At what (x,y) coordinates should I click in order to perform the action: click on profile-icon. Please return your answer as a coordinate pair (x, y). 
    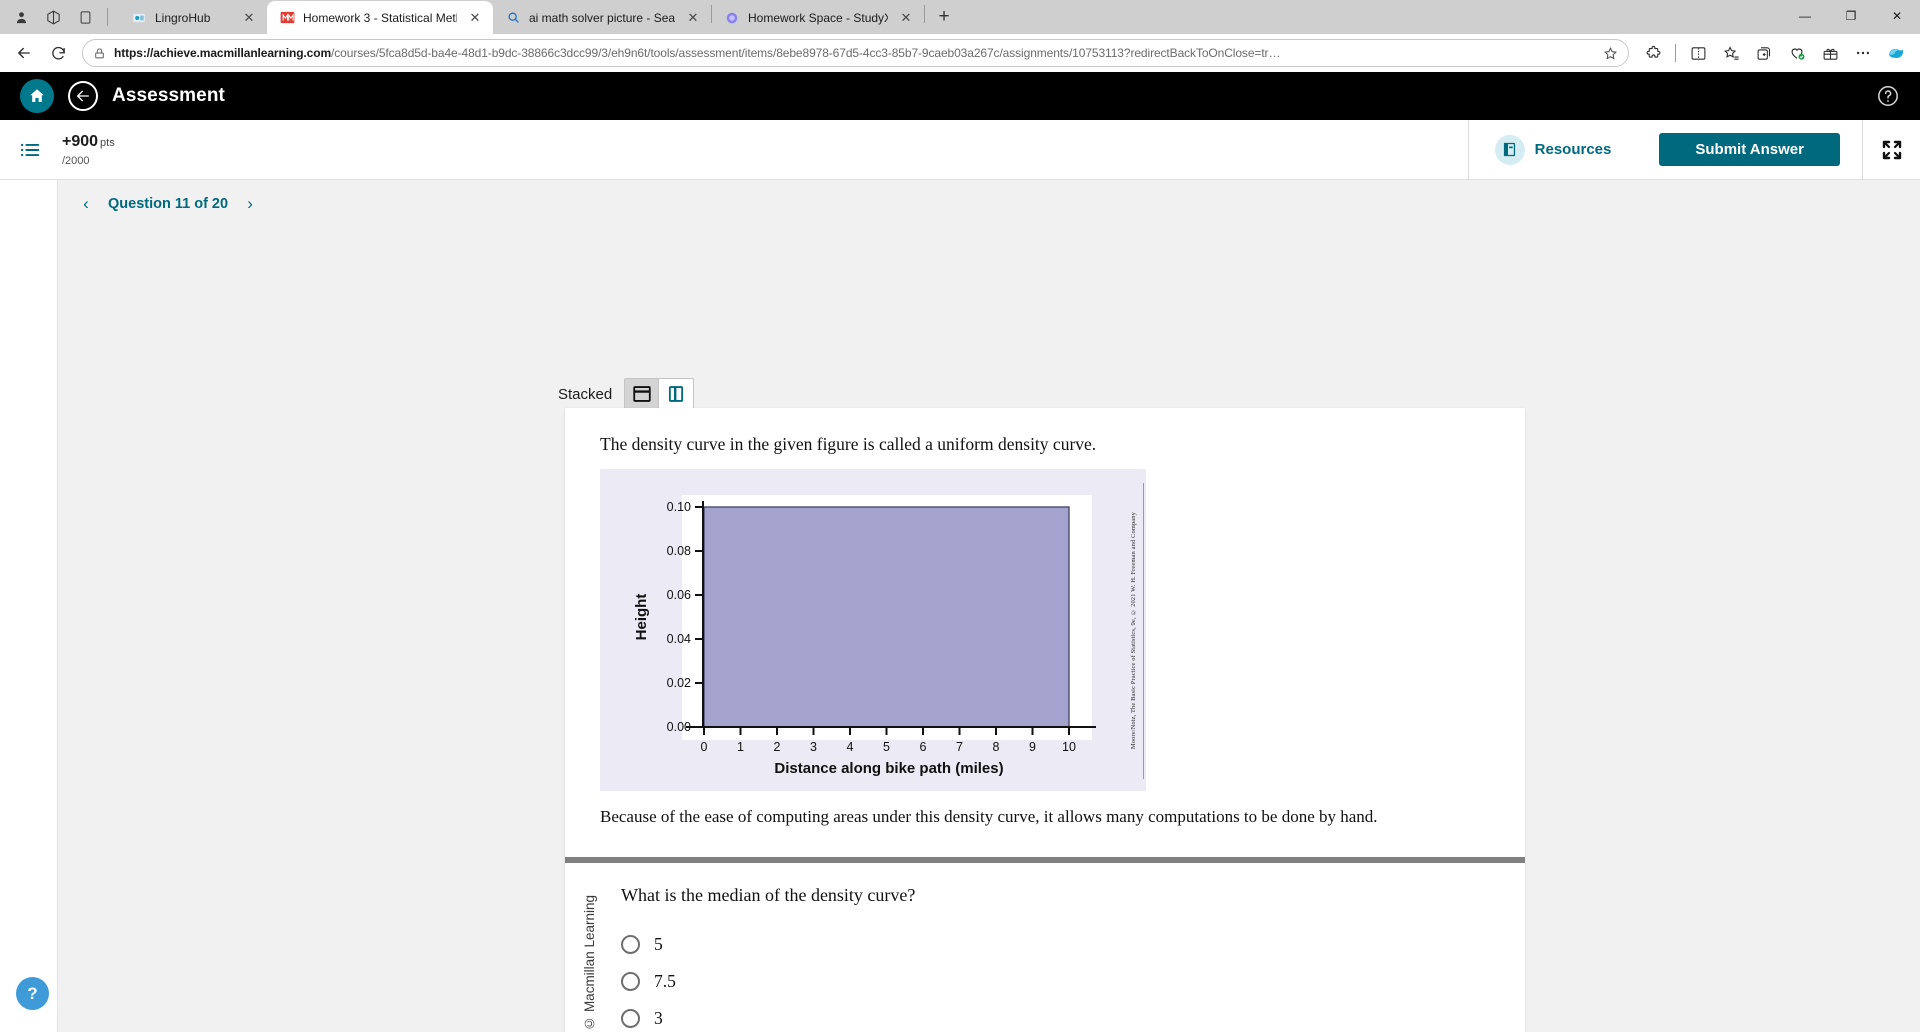
    Looking at the image, I should click on (21, 17).